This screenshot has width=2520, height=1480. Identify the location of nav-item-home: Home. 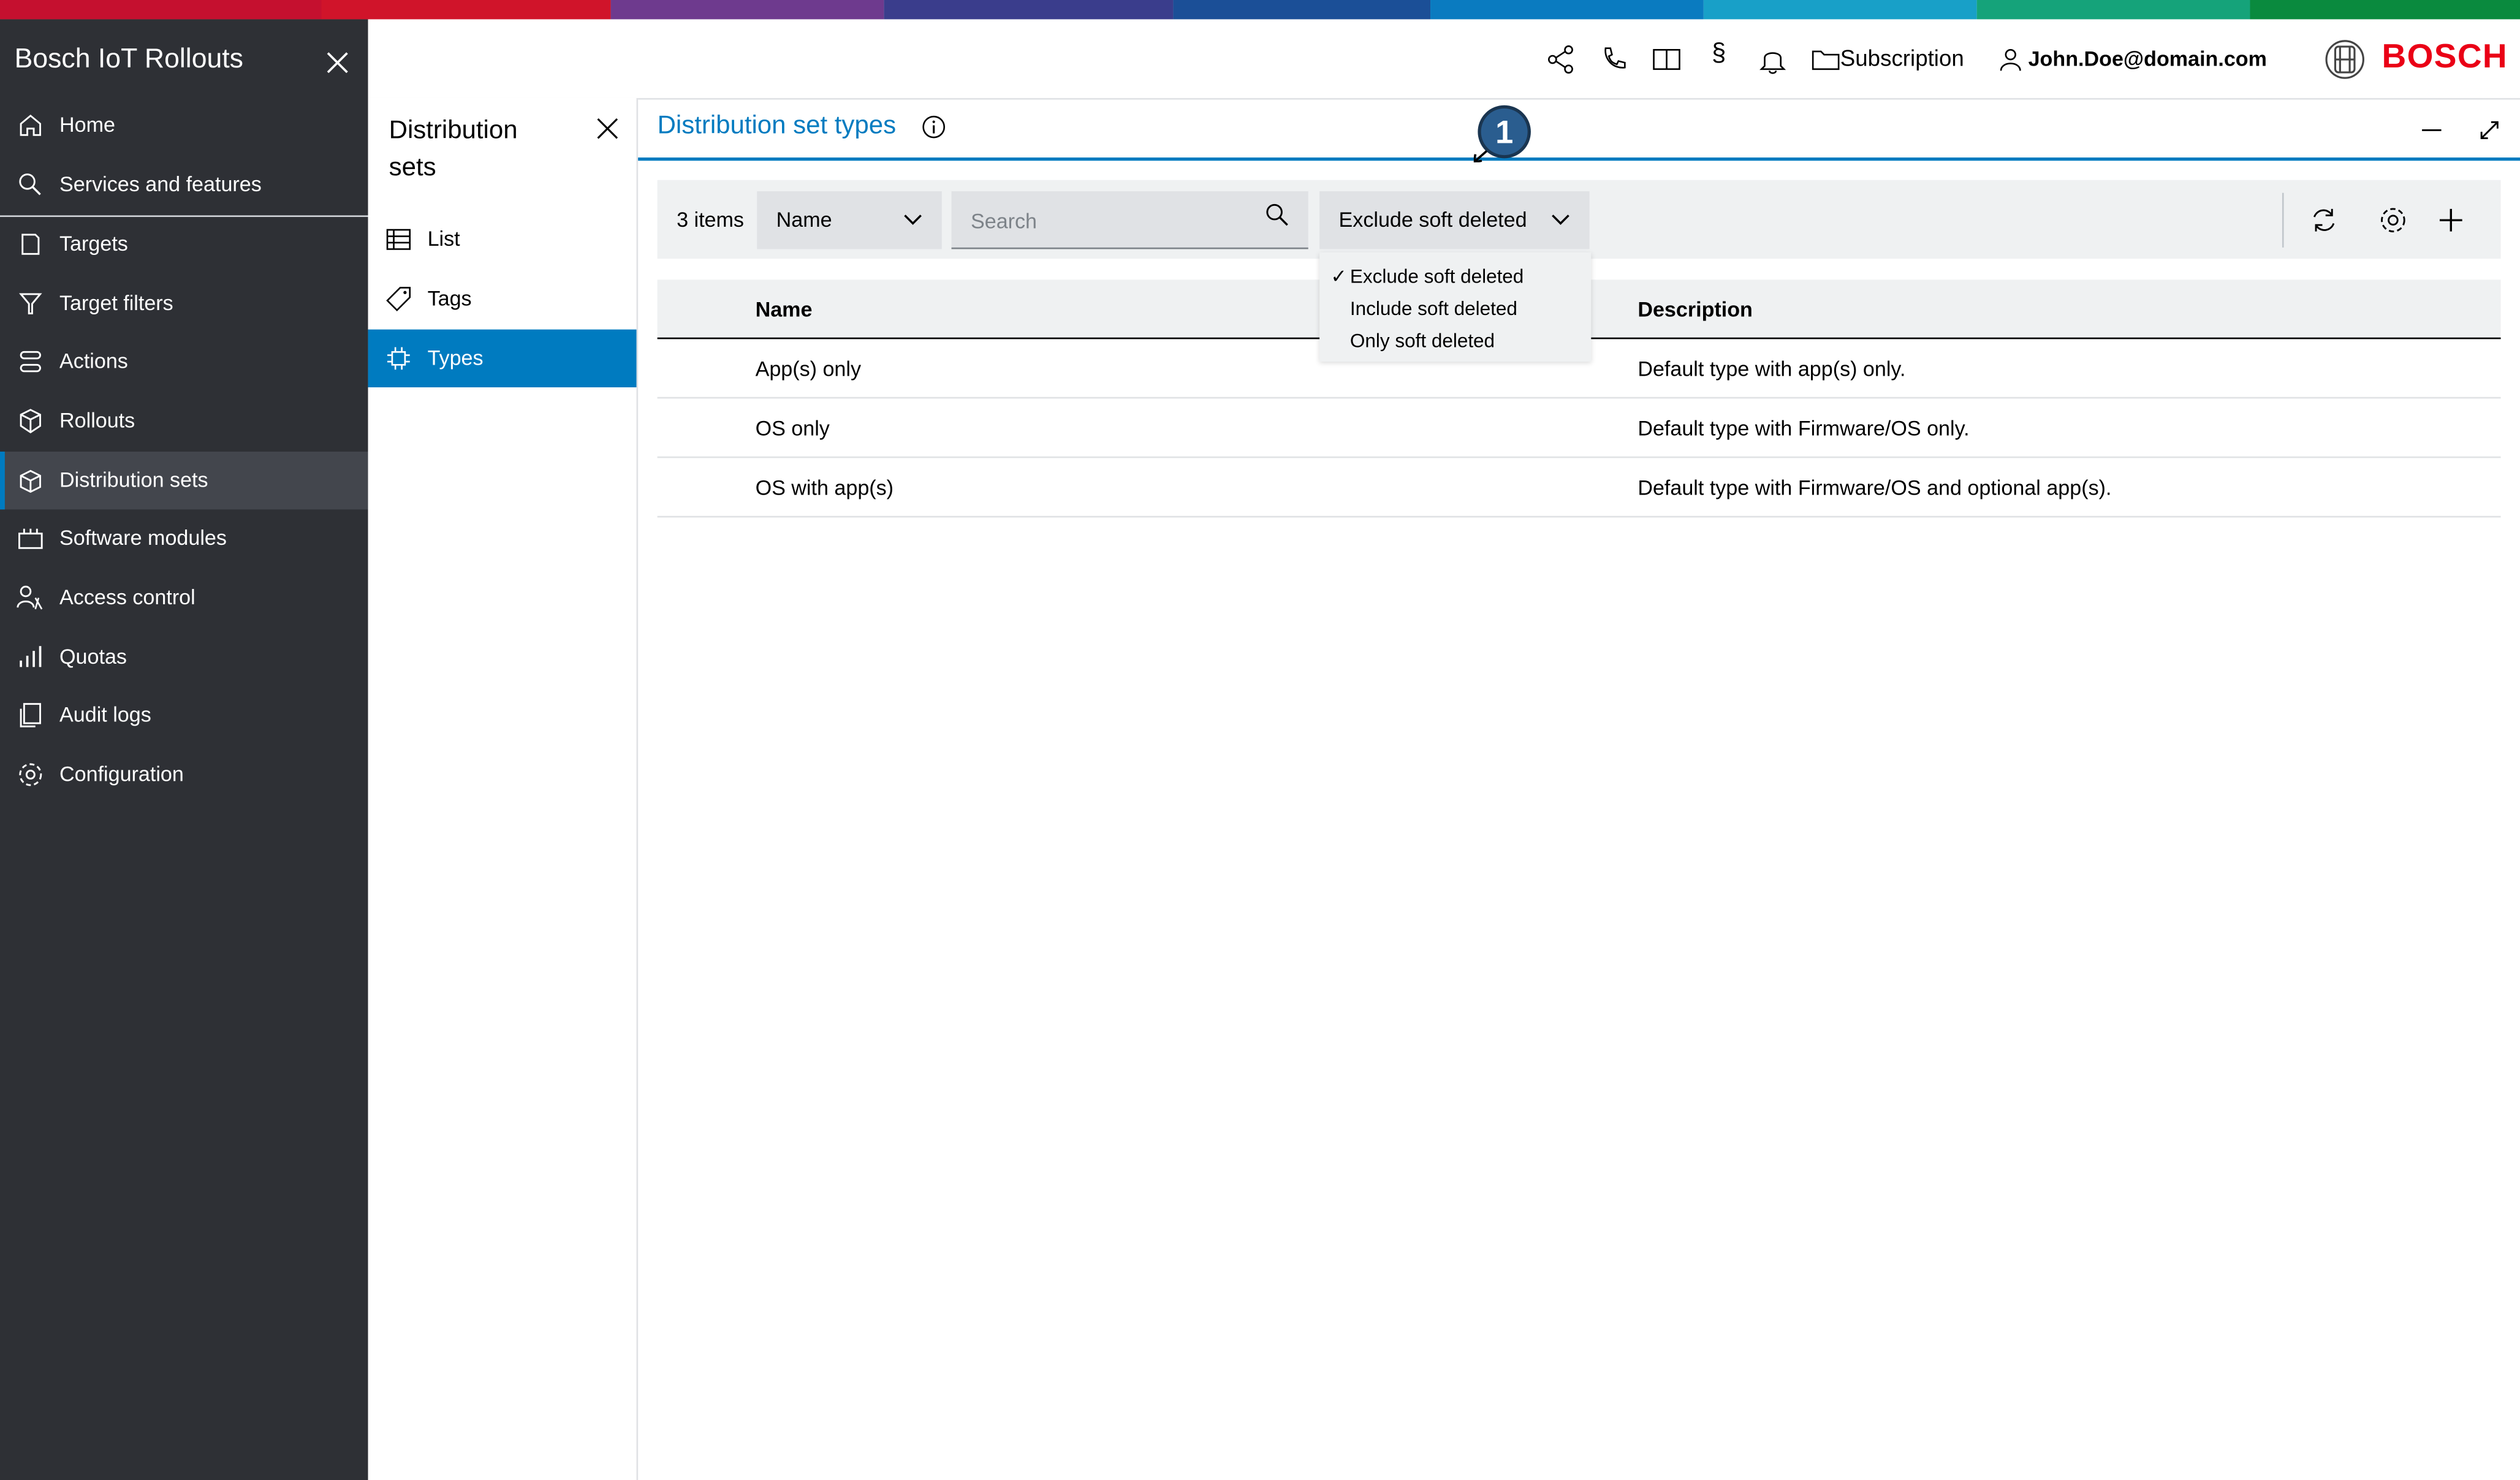
(184, 125).